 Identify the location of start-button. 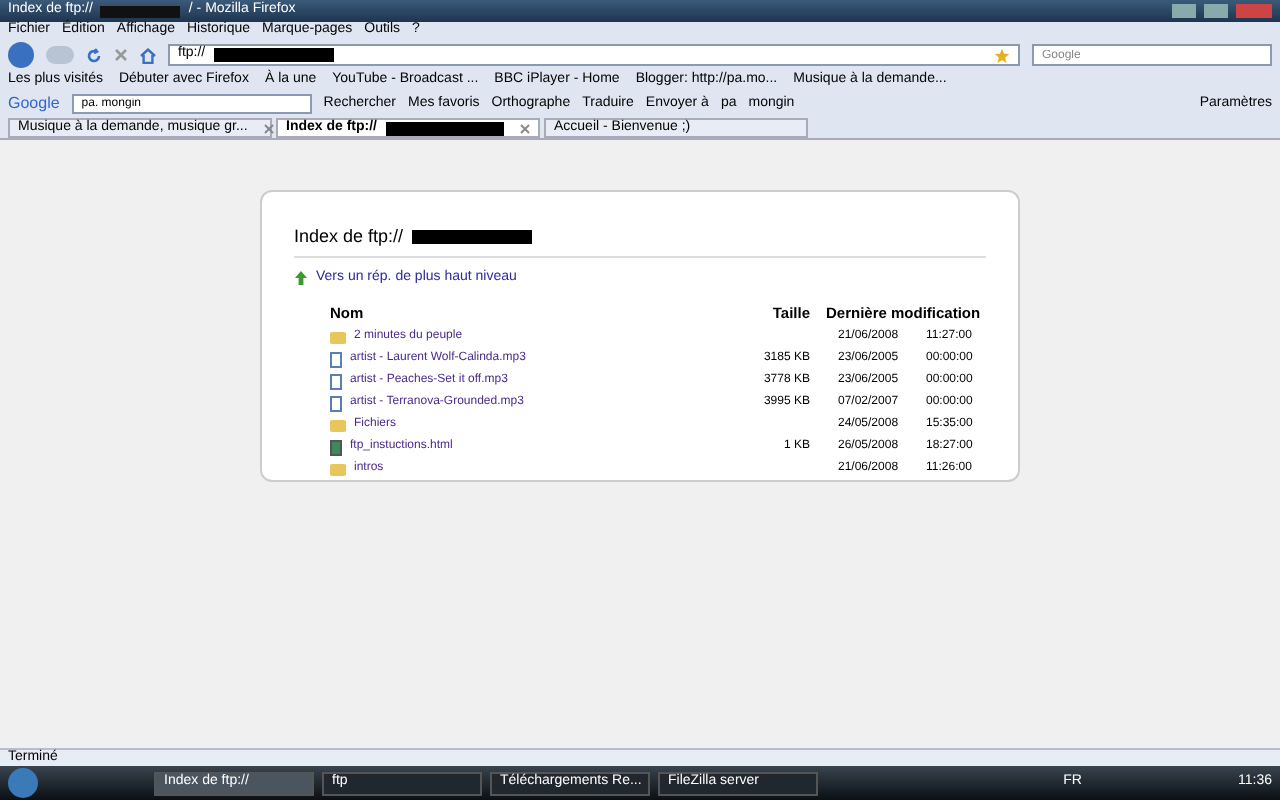
(23, 783).